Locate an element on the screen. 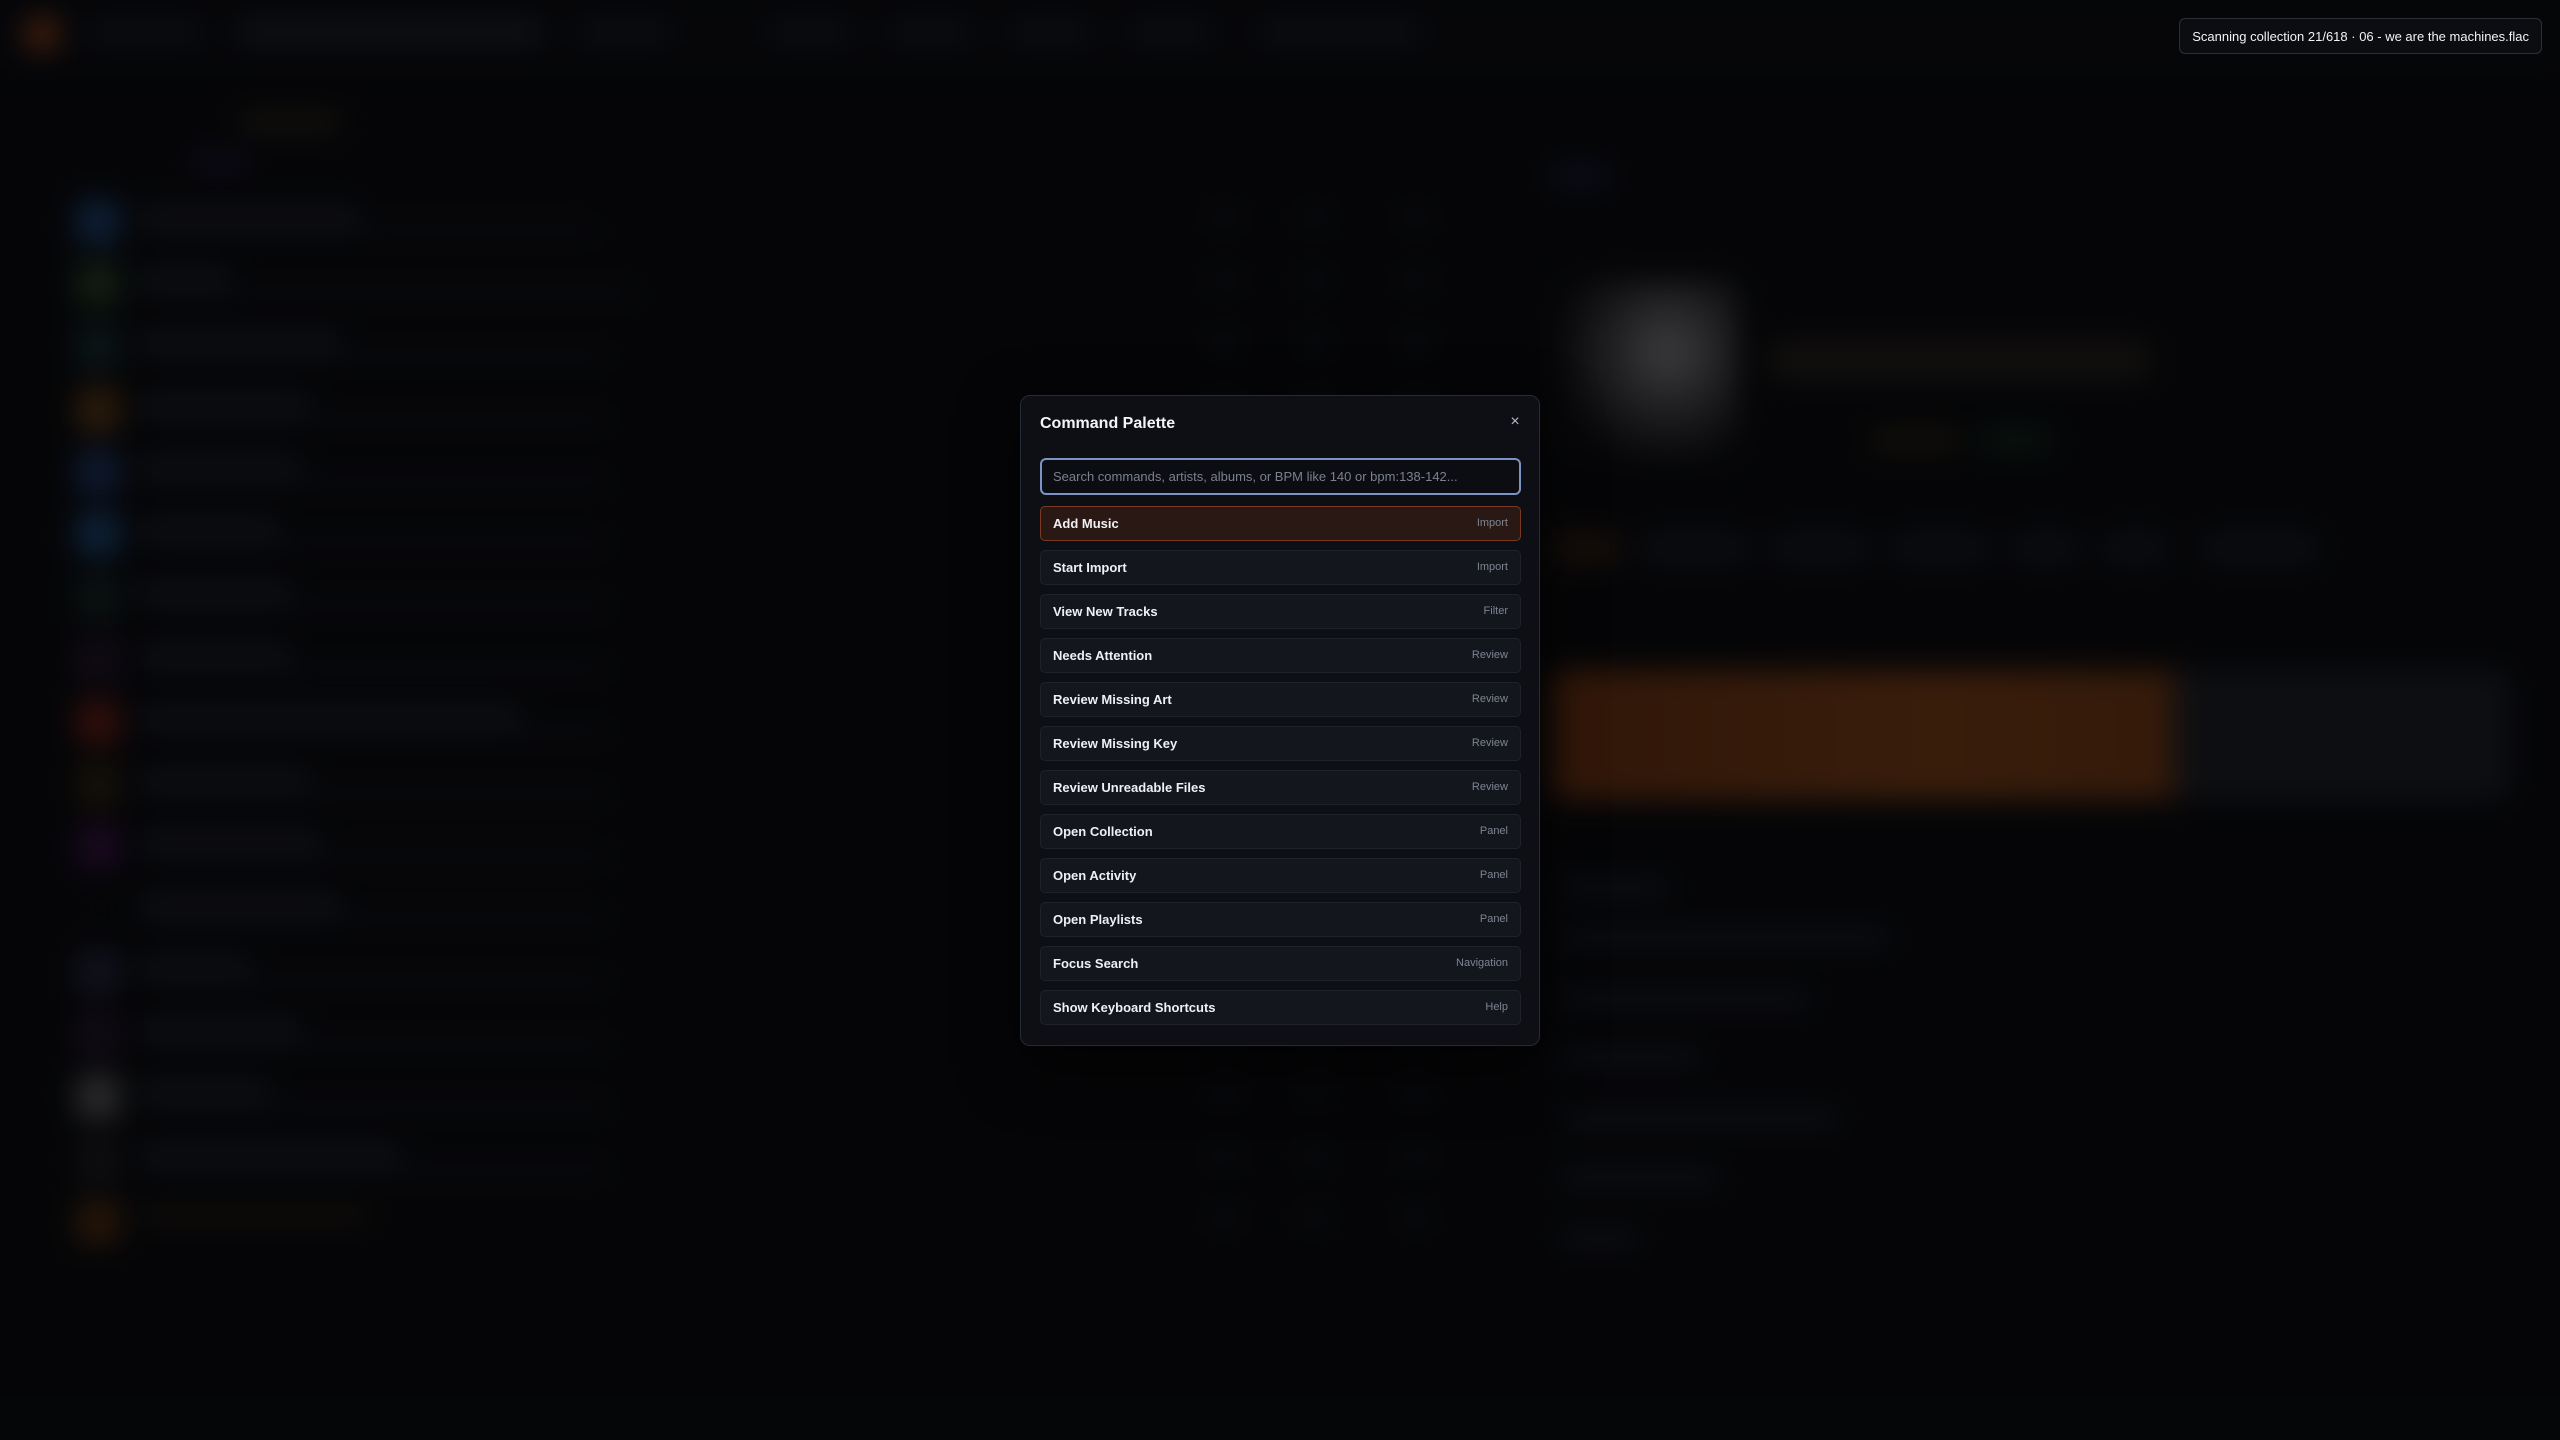 The height and width of the screenshot is (1440, 2560). command-item-view-new-tracks: View New Tracks Filter is located at coordinates (1280, 611).